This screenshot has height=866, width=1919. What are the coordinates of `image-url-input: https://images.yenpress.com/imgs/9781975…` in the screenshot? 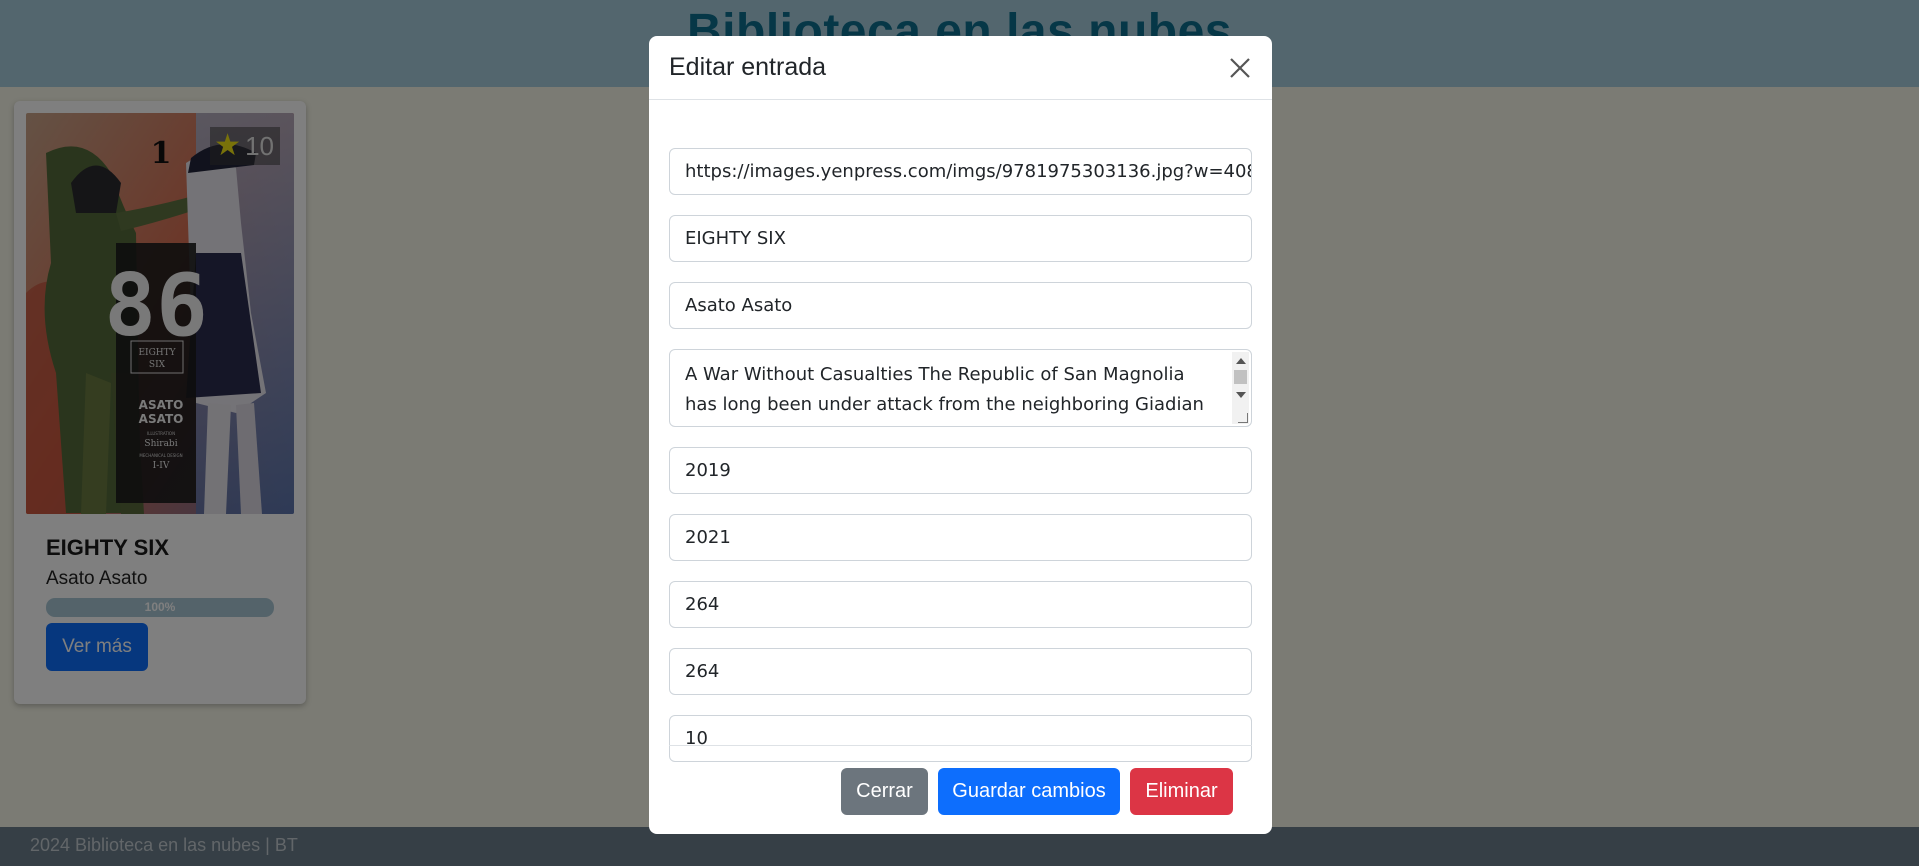 It's located at (960, 171).